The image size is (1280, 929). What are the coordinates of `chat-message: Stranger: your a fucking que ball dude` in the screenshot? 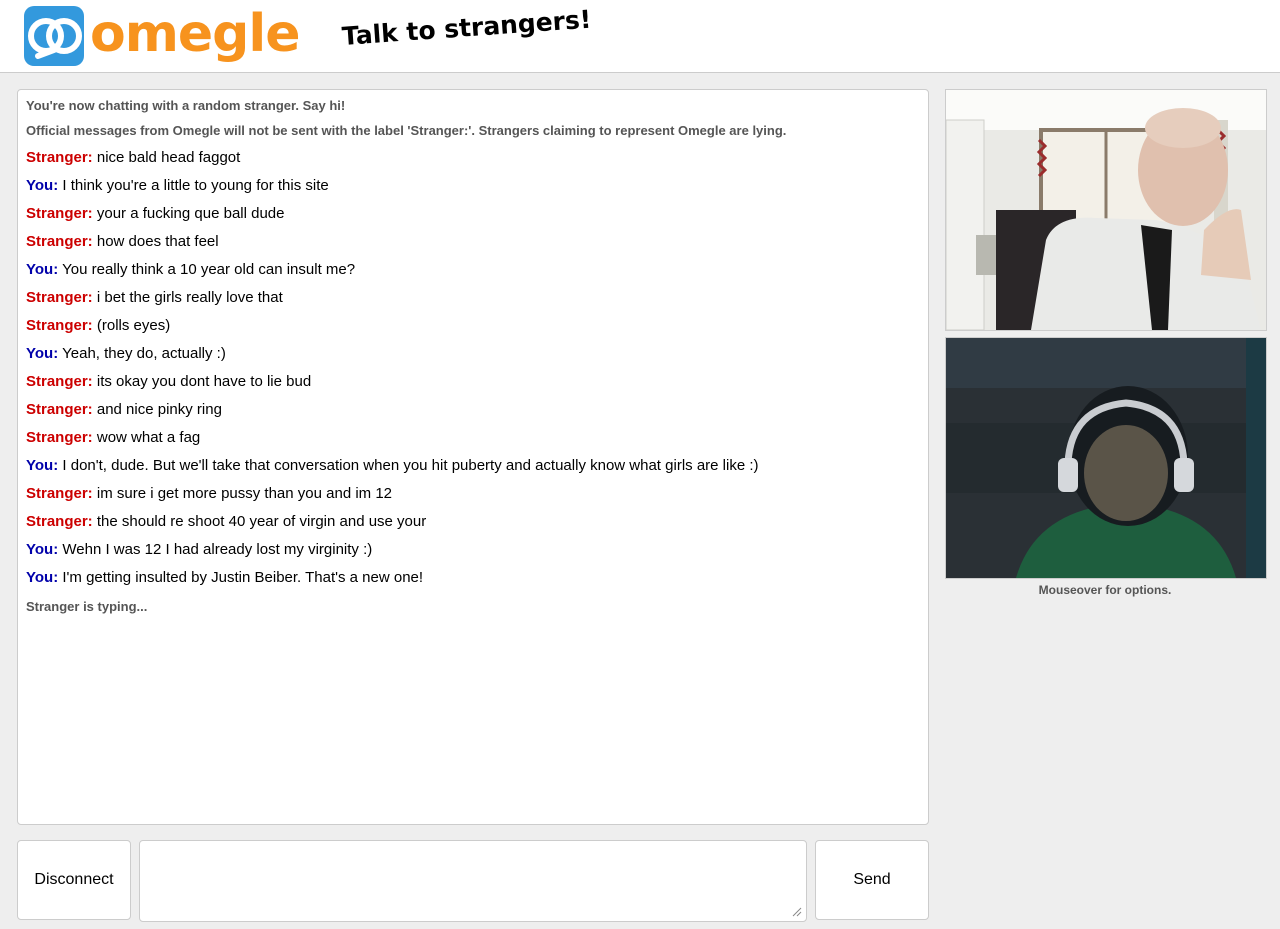 It's located at (473, 218).